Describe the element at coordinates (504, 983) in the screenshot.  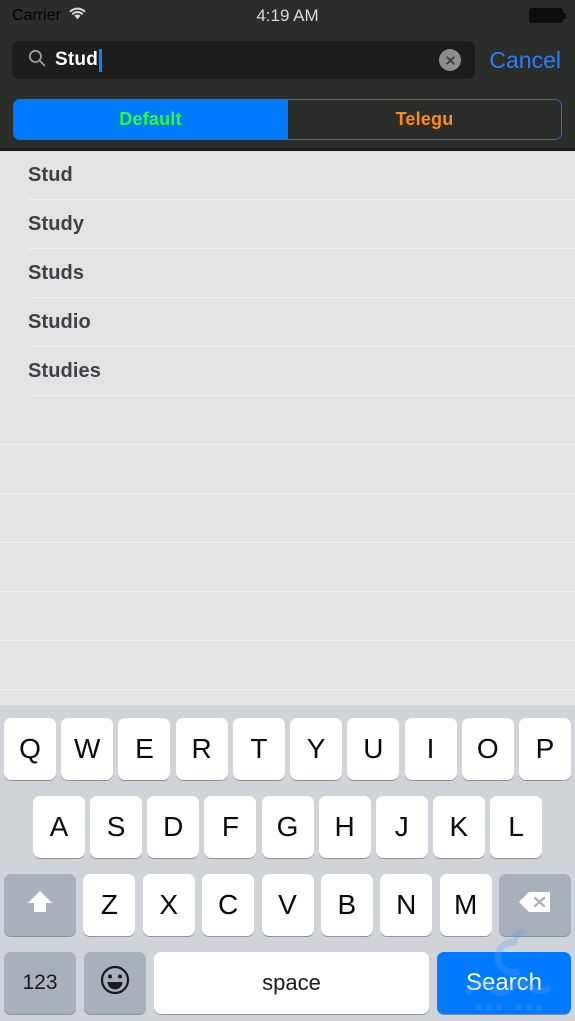
I see `search-key: Search` at that location.